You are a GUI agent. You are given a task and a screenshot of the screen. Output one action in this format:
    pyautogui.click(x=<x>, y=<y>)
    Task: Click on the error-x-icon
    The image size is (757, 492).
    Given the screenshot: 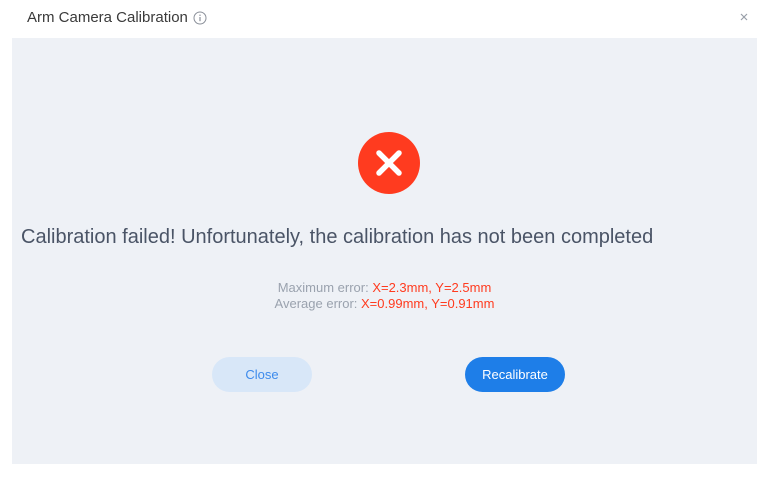 What is the action you would take?
    pyautogui.click(x=389, y=163)
    